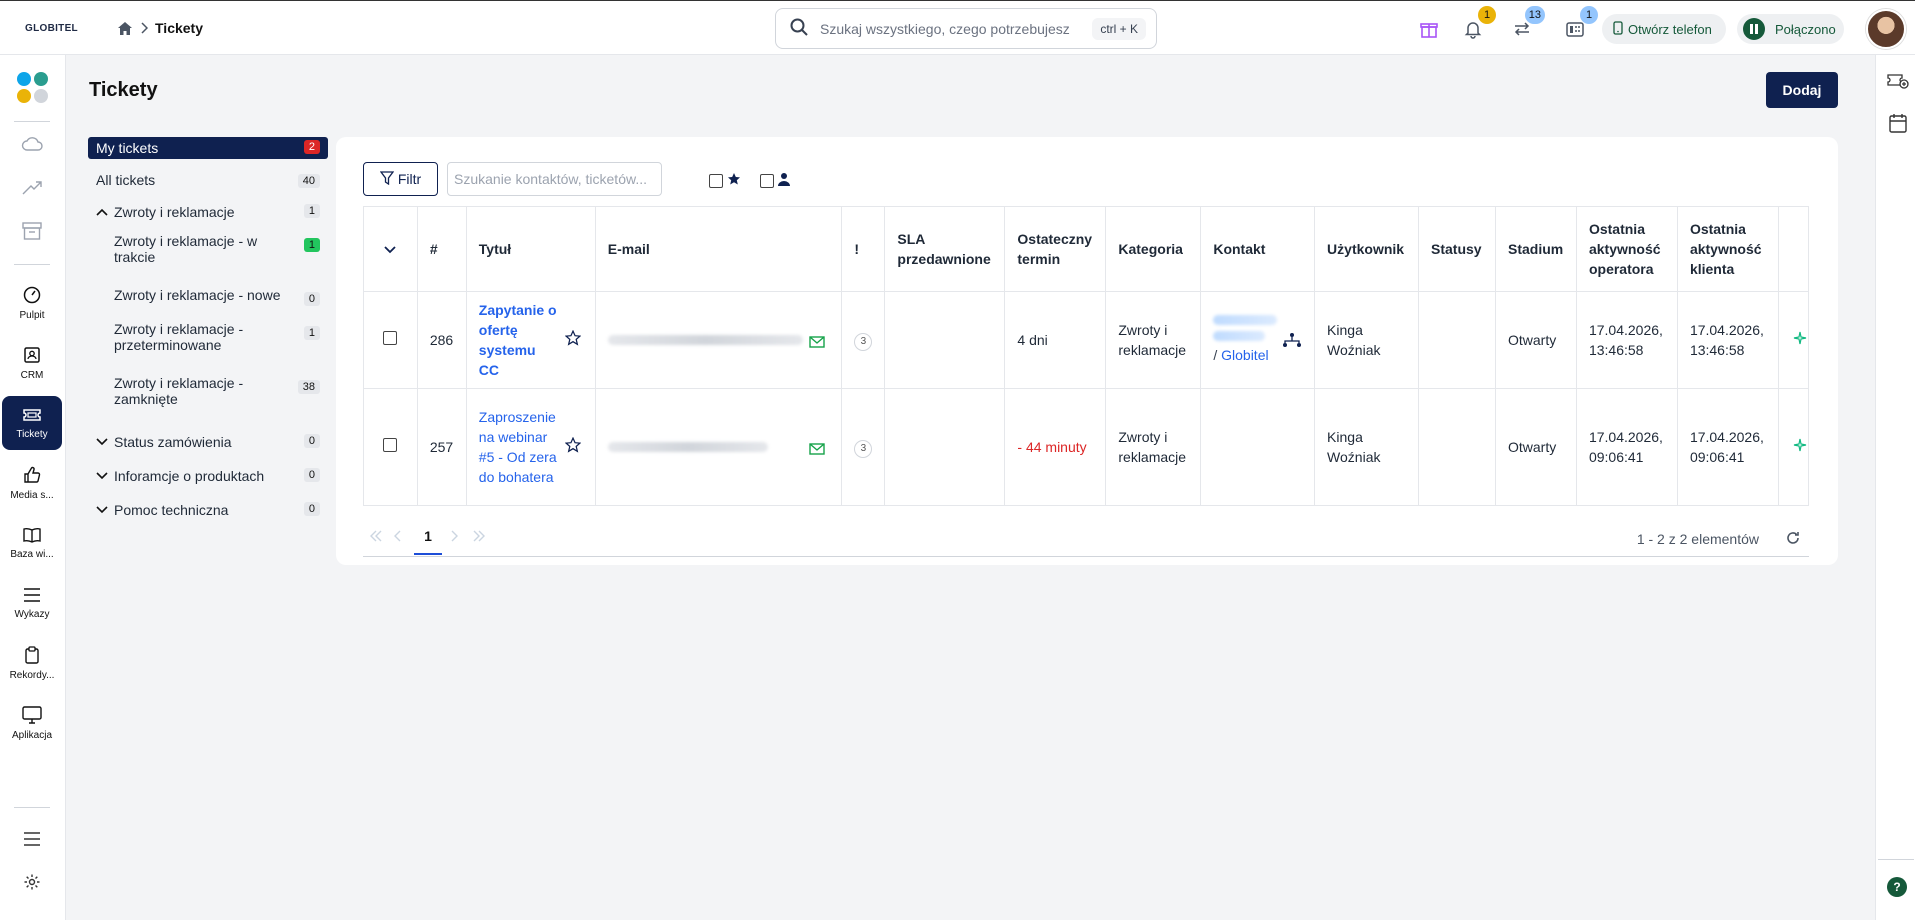 The width and height of the screenshot is (1915, 920). What do you see at coordinates (716, 180) in the screenshot?
I see `favorites-checkbox` at bounding box center [716, 180].